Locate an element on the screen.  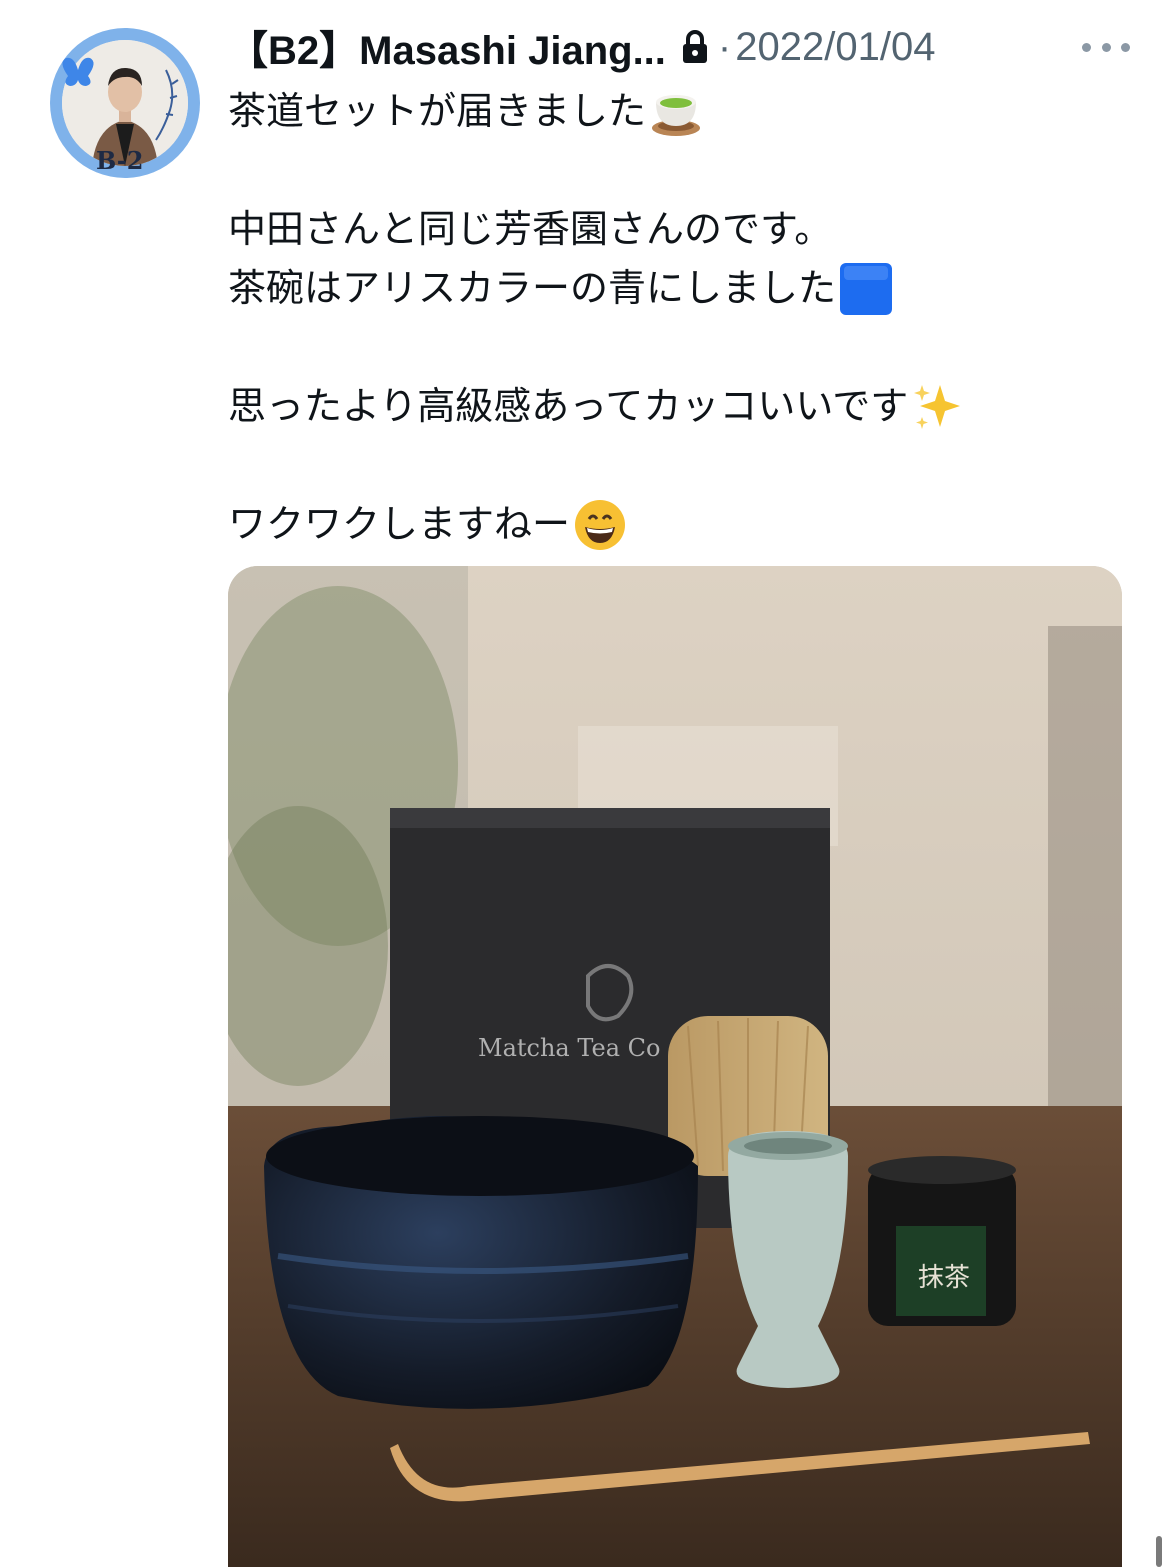
grinning-face-emoji-icon is located at coordinates (600, 525).